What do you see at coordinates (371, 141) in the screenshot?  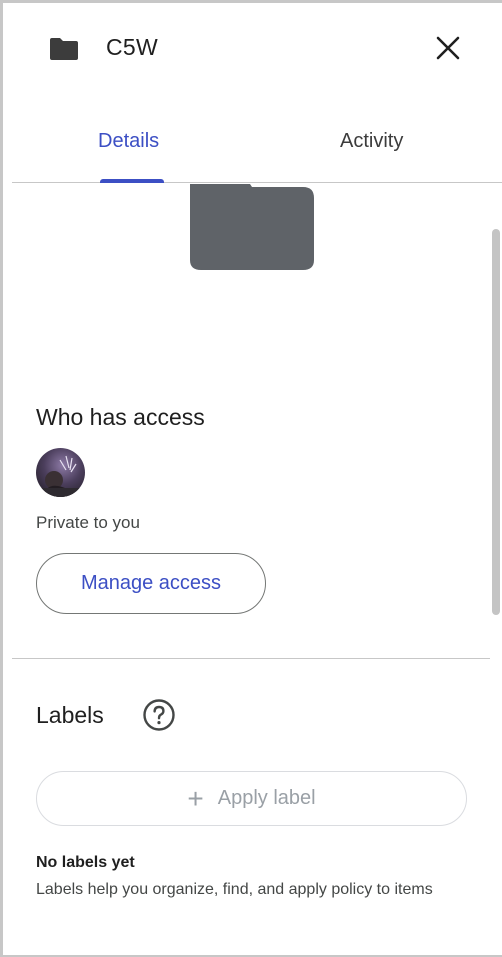 I see `tab-activity: Activity` at bounding box center [371, 141].